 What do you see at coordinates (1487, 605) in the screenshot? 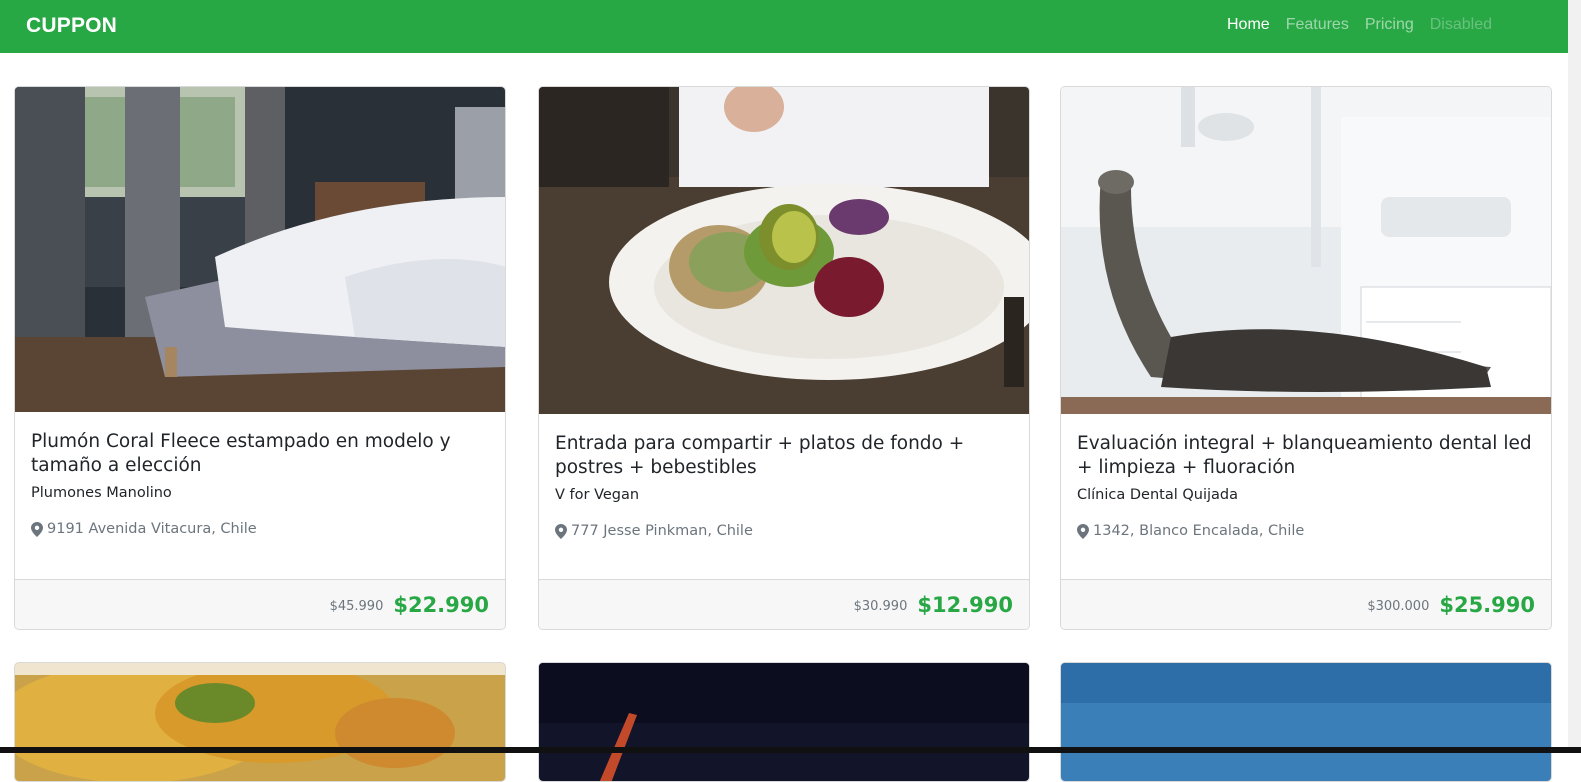
I see `deal-price: $25.990` at bounding box center [1487, 605].